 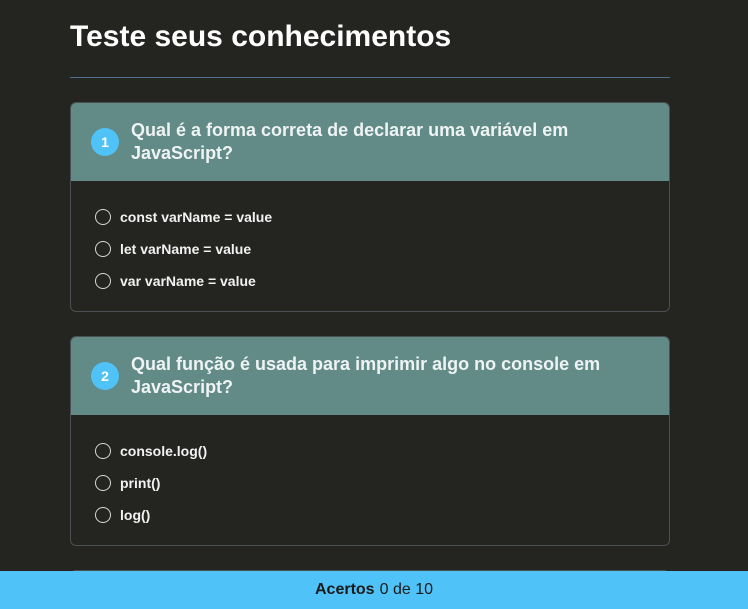 What do you see at coordinates (261, 36) in the screenshot?
I see `page-title: Teste seus conhecimentos` at bounding box center [261, 36].